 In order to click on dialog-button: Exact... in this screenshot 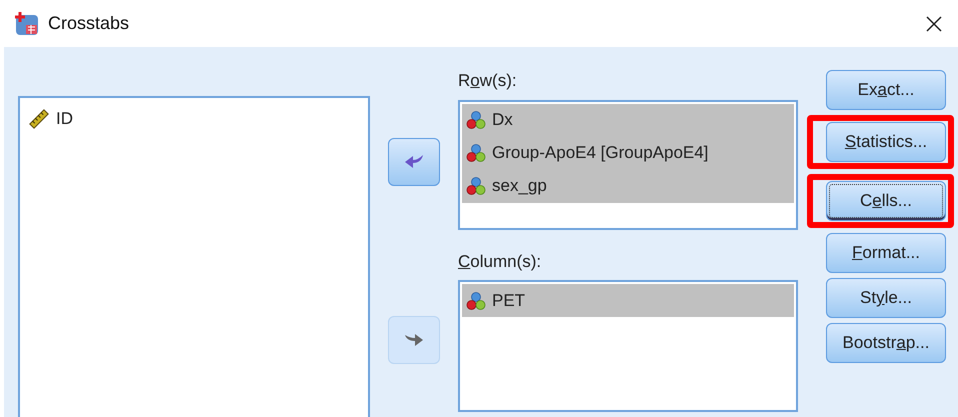, I will do `click(886, 90)`.